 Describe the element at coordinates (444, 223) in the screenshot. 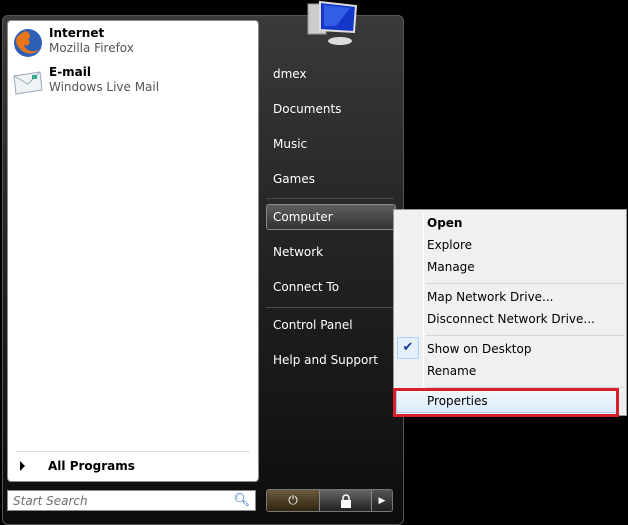

I see `menu-item-open: Open` at that location.